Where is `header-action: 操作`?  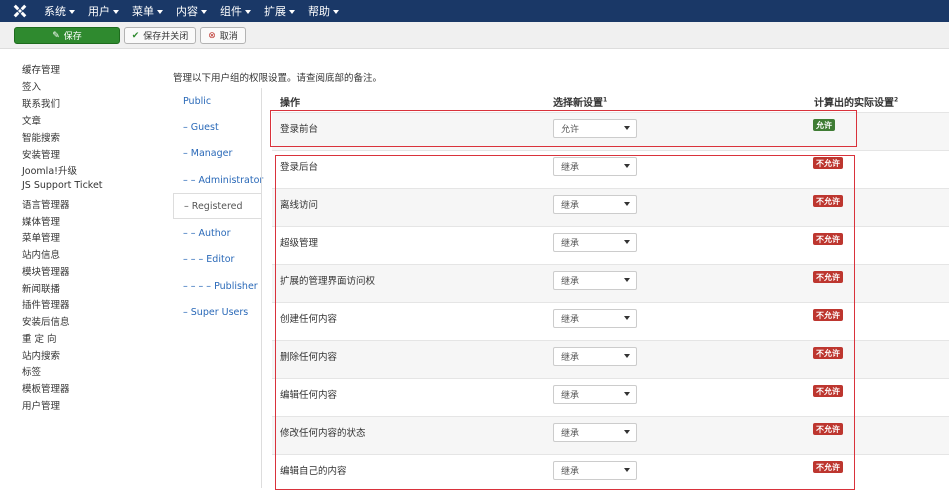 header-action: 操作 is located at coordinates (290, 103).